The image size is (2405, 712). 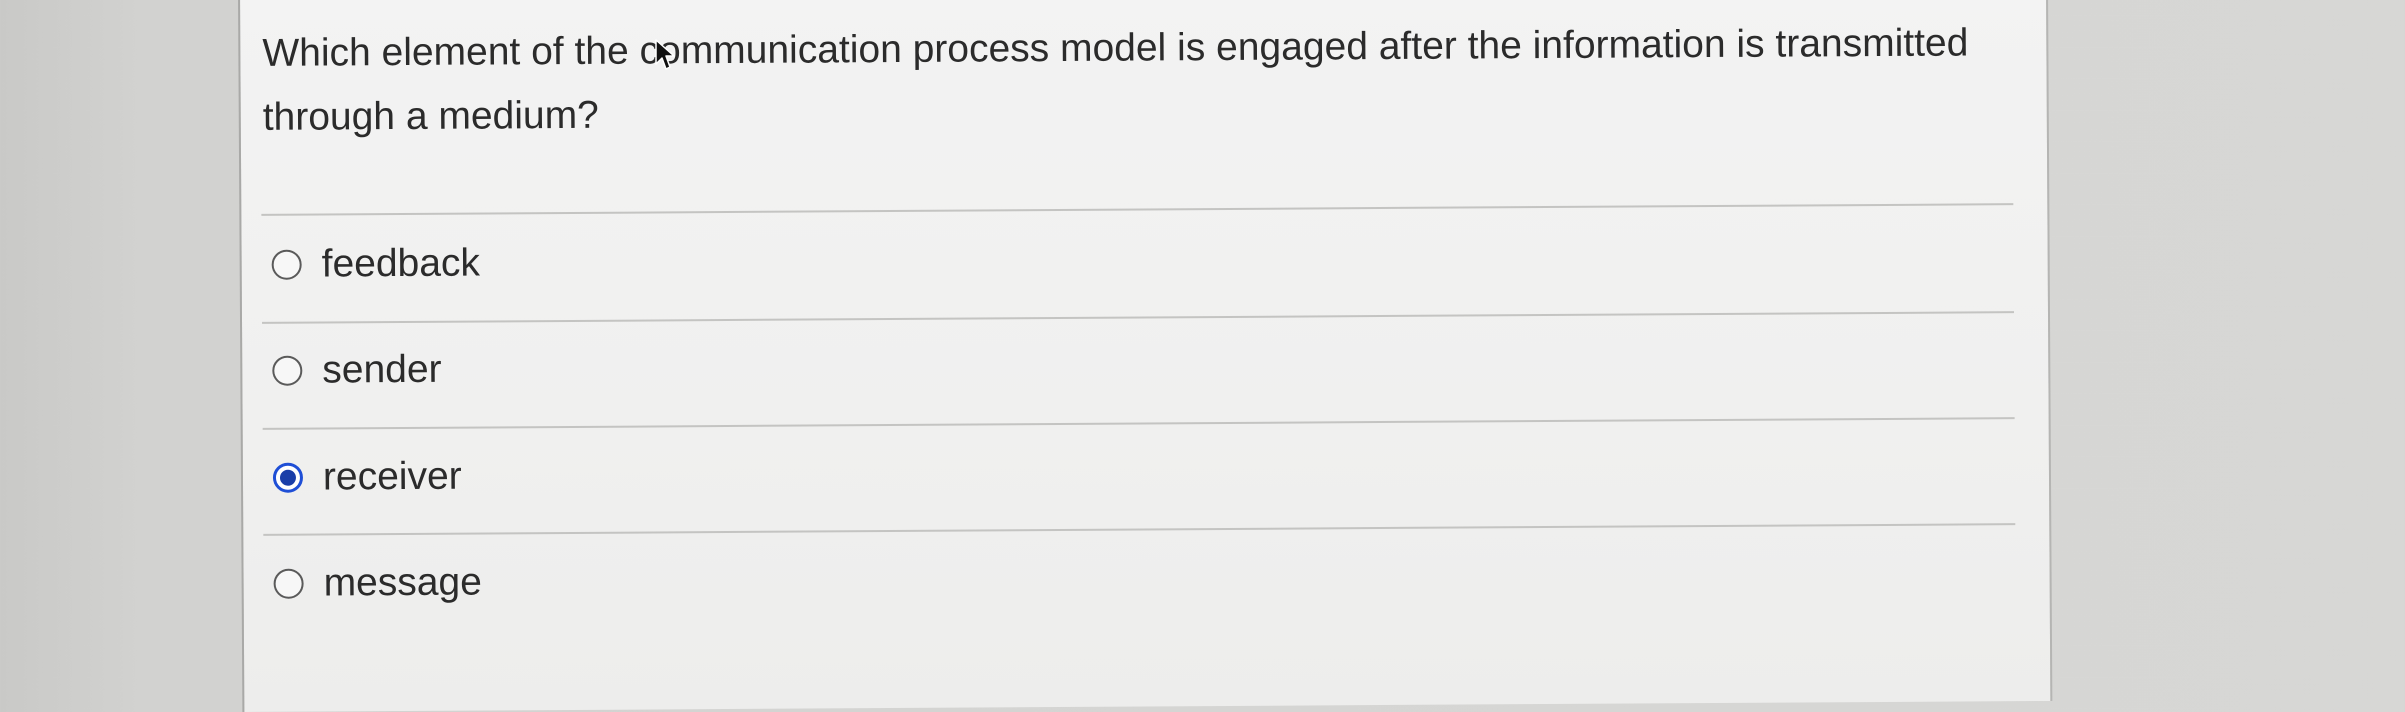 I want to click on answer-option-label: feedback, so click(x=401, y=263).